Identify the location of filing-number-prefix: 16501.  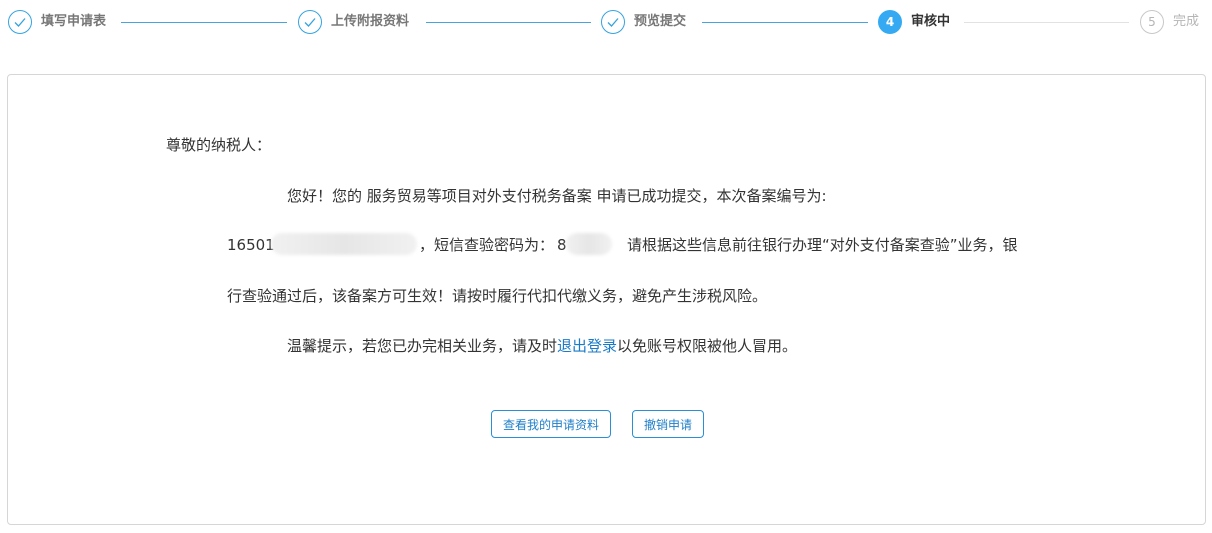
(251, 245).